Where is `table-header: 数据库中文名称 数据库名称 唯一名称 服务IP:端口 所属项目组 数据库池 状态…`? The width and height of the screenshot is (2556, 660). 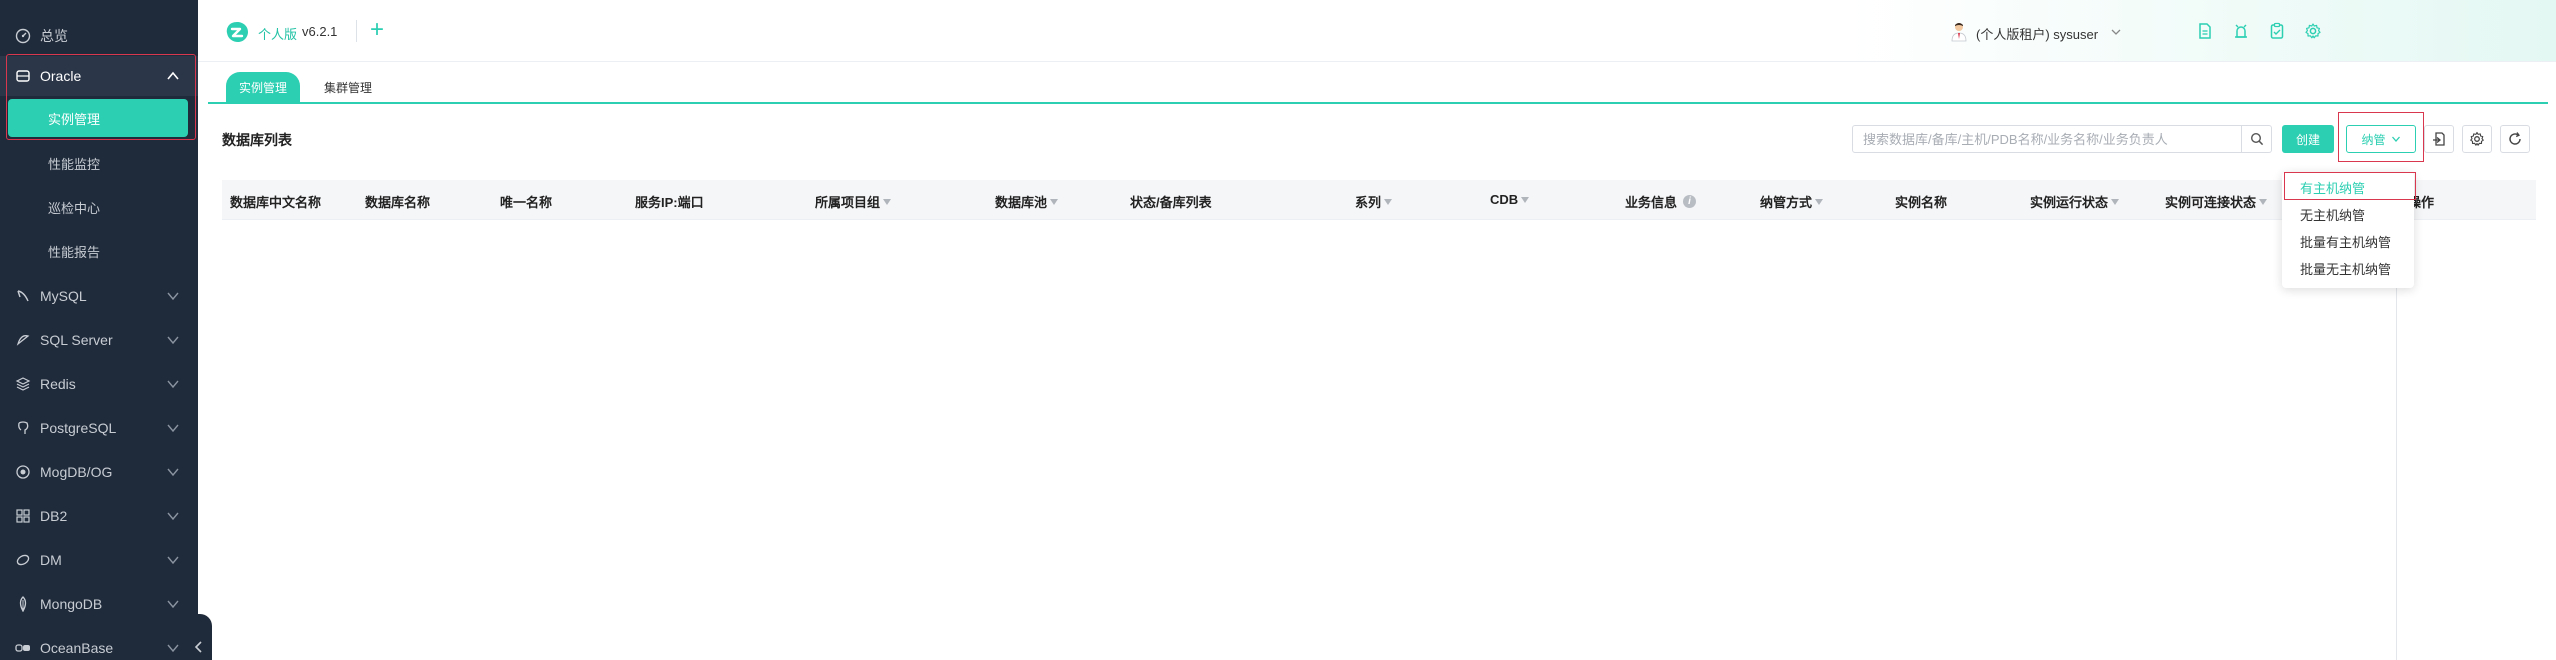
table-header: 数据库中文名称 数据库名称 唯一名称 服务IP:端口 所属项目组 数据库池 状态… is located at coordinates (1379, 200).